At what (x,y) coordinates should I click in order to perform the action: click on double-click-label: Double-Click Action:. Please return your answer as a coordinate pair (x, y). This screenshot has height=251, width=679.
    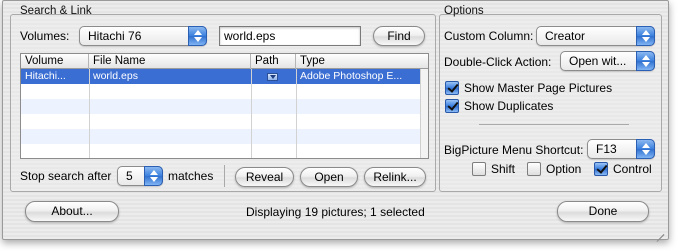
    Looking at the image, I should click on (498, 62).